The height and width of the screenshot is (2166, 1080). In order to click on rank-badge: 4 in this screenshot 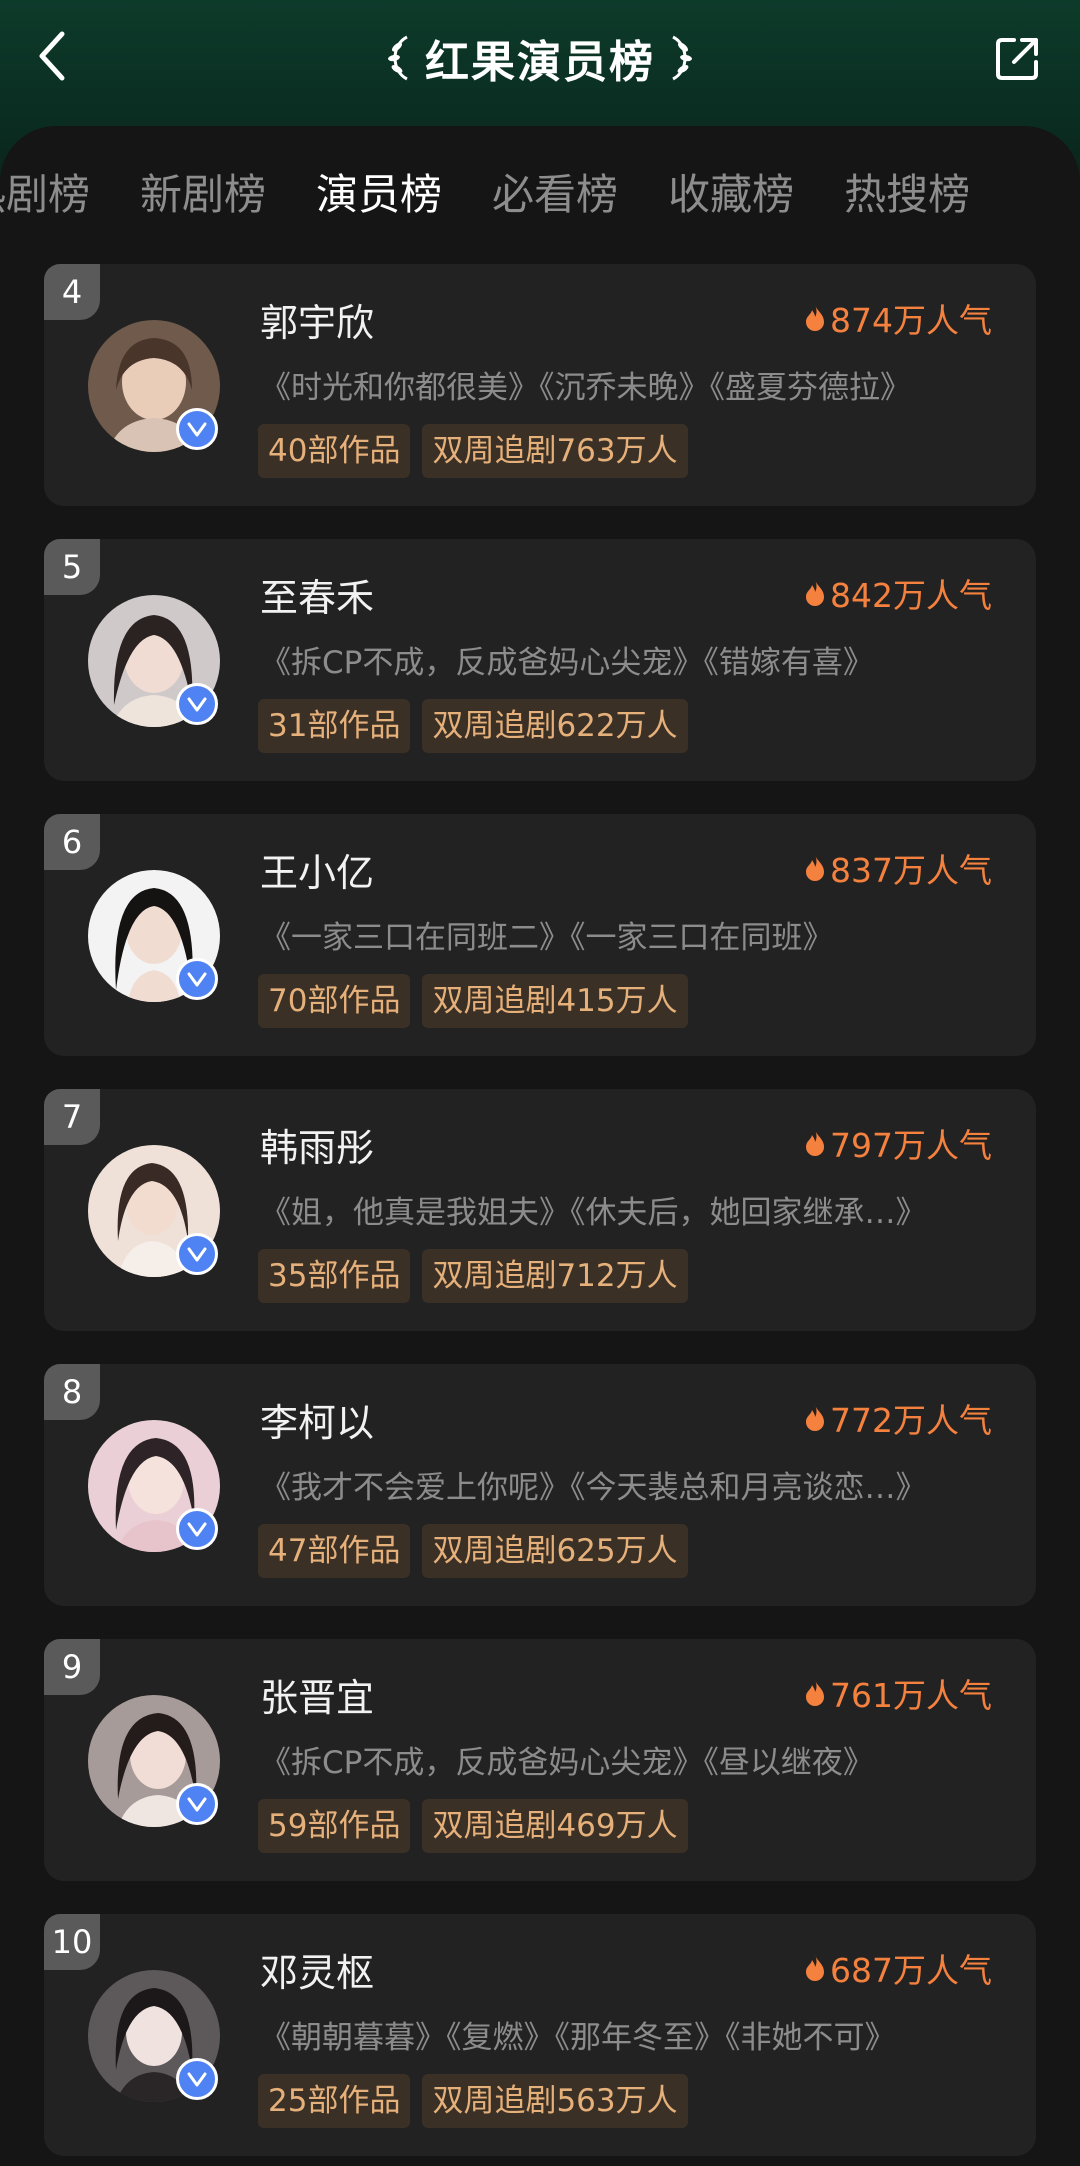, I will do `click(72, 292)`.